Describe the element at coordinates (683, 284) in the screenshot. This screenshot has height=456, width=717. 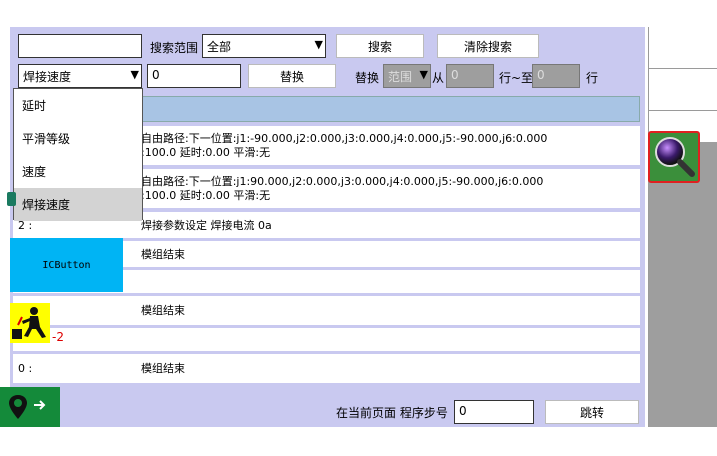
I see `right-panel-gray-area` at that location.